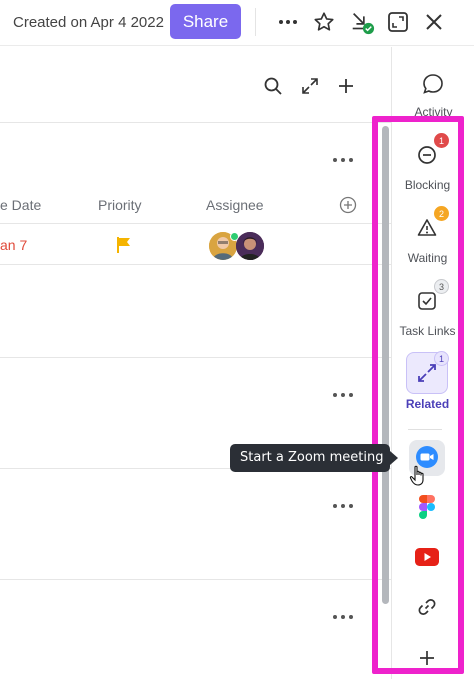  I want to click on divider, so click(255, 22).